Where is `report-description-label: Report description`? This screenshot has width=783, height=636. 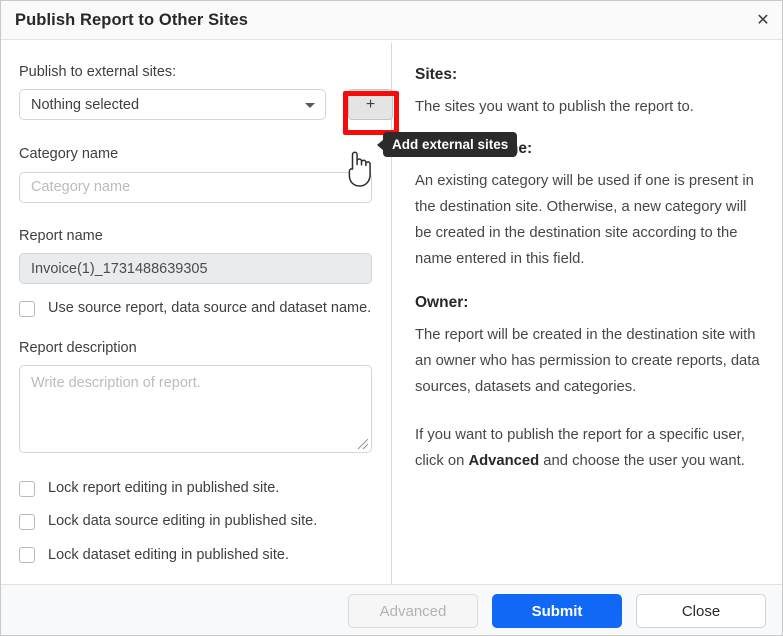
report-description-label: Report description is located at coordinates (78, 347).